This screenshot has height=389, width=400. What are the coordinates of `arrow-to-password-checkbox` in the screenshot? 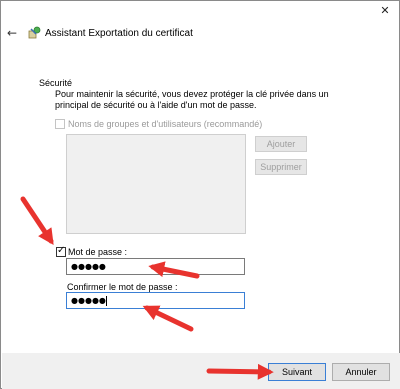 It's located at (37, 220).